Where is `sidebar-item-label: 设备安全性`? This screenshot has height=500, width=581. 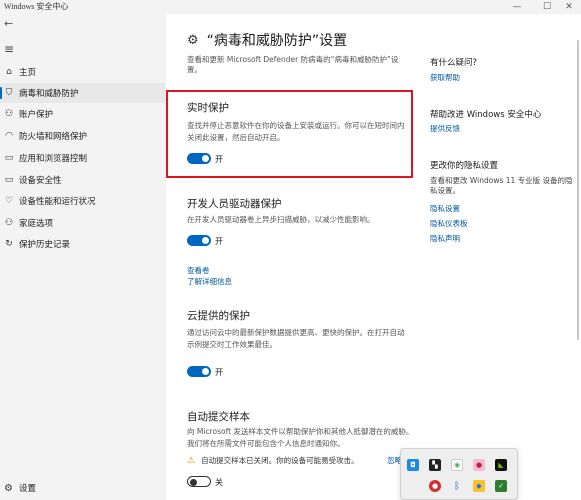
sidebar-item-label: 设备安全性 is located at coordinates (40, 181).